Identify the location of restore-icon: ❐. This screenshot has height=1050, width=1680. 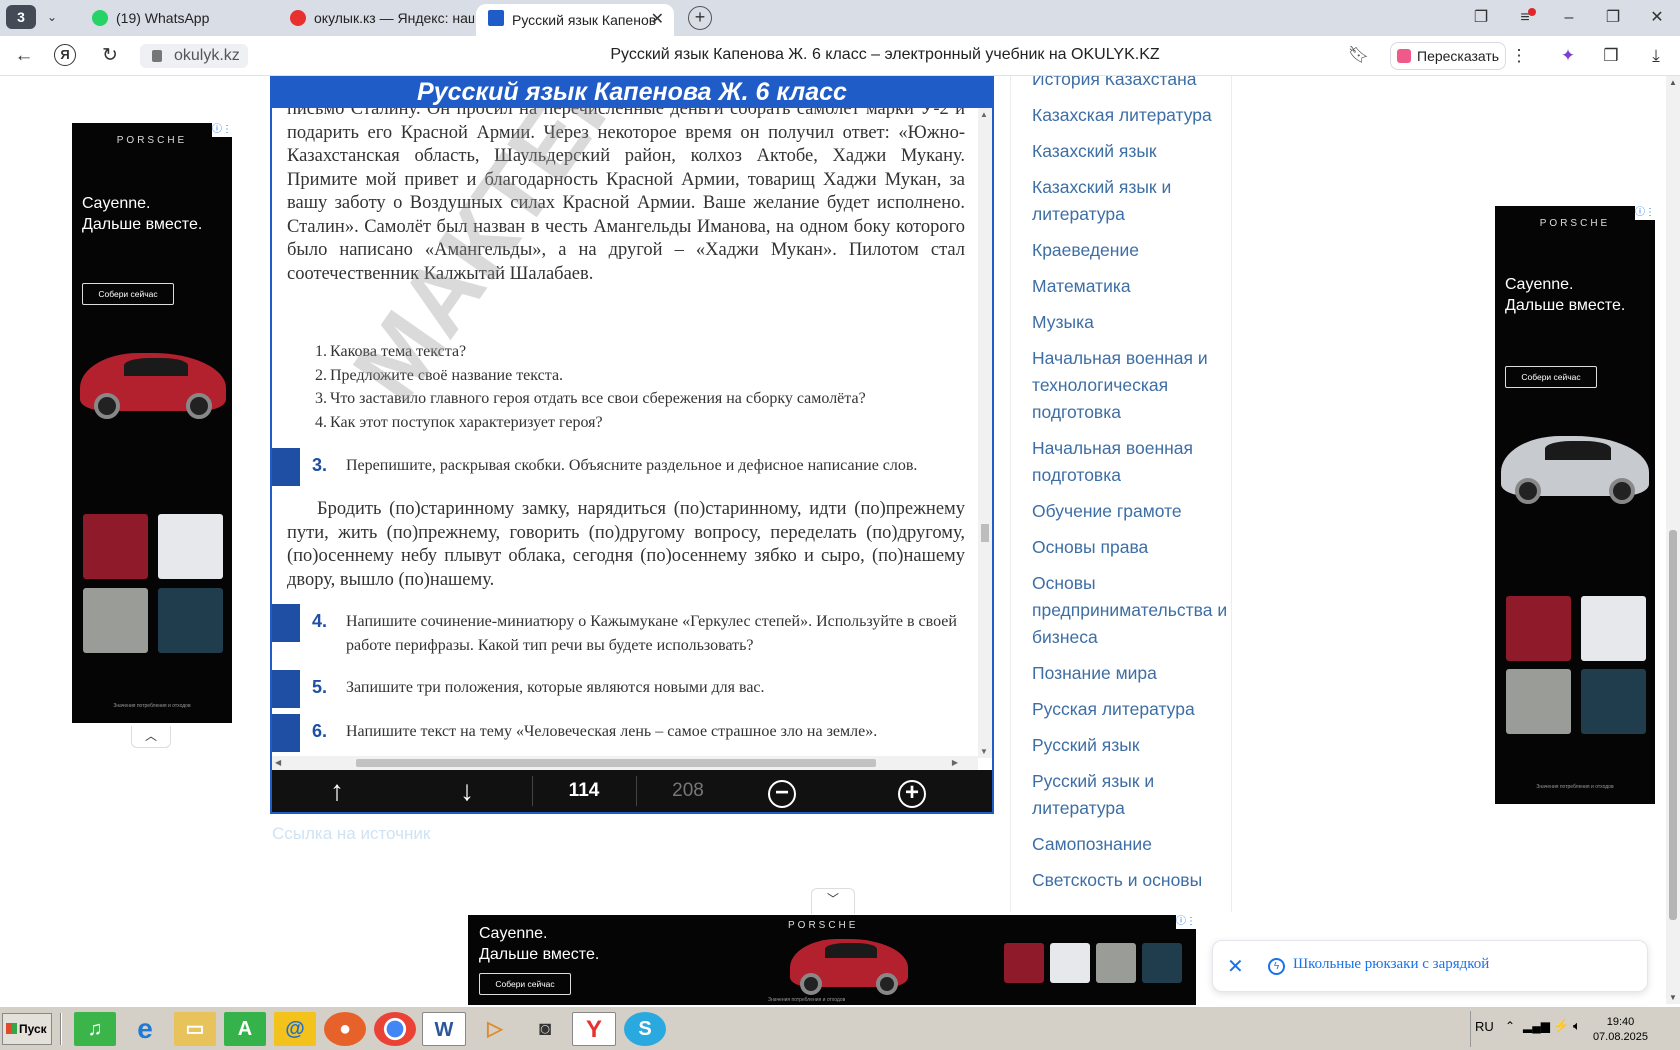
(1613, 18).